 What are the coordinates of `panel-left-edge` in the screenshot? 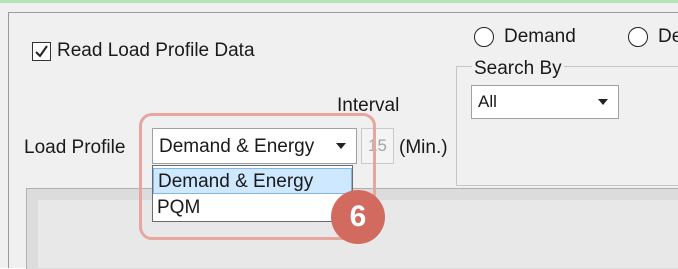 It's located at (8, 140).